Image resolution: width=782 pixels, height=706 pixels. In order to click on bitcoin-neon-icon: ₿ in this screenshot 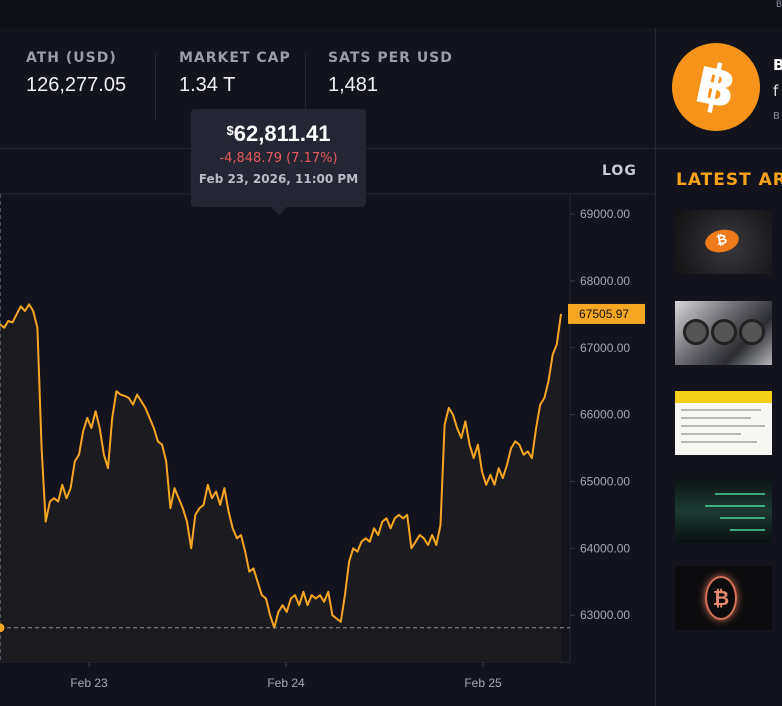, I will do `click(721, 598)`.